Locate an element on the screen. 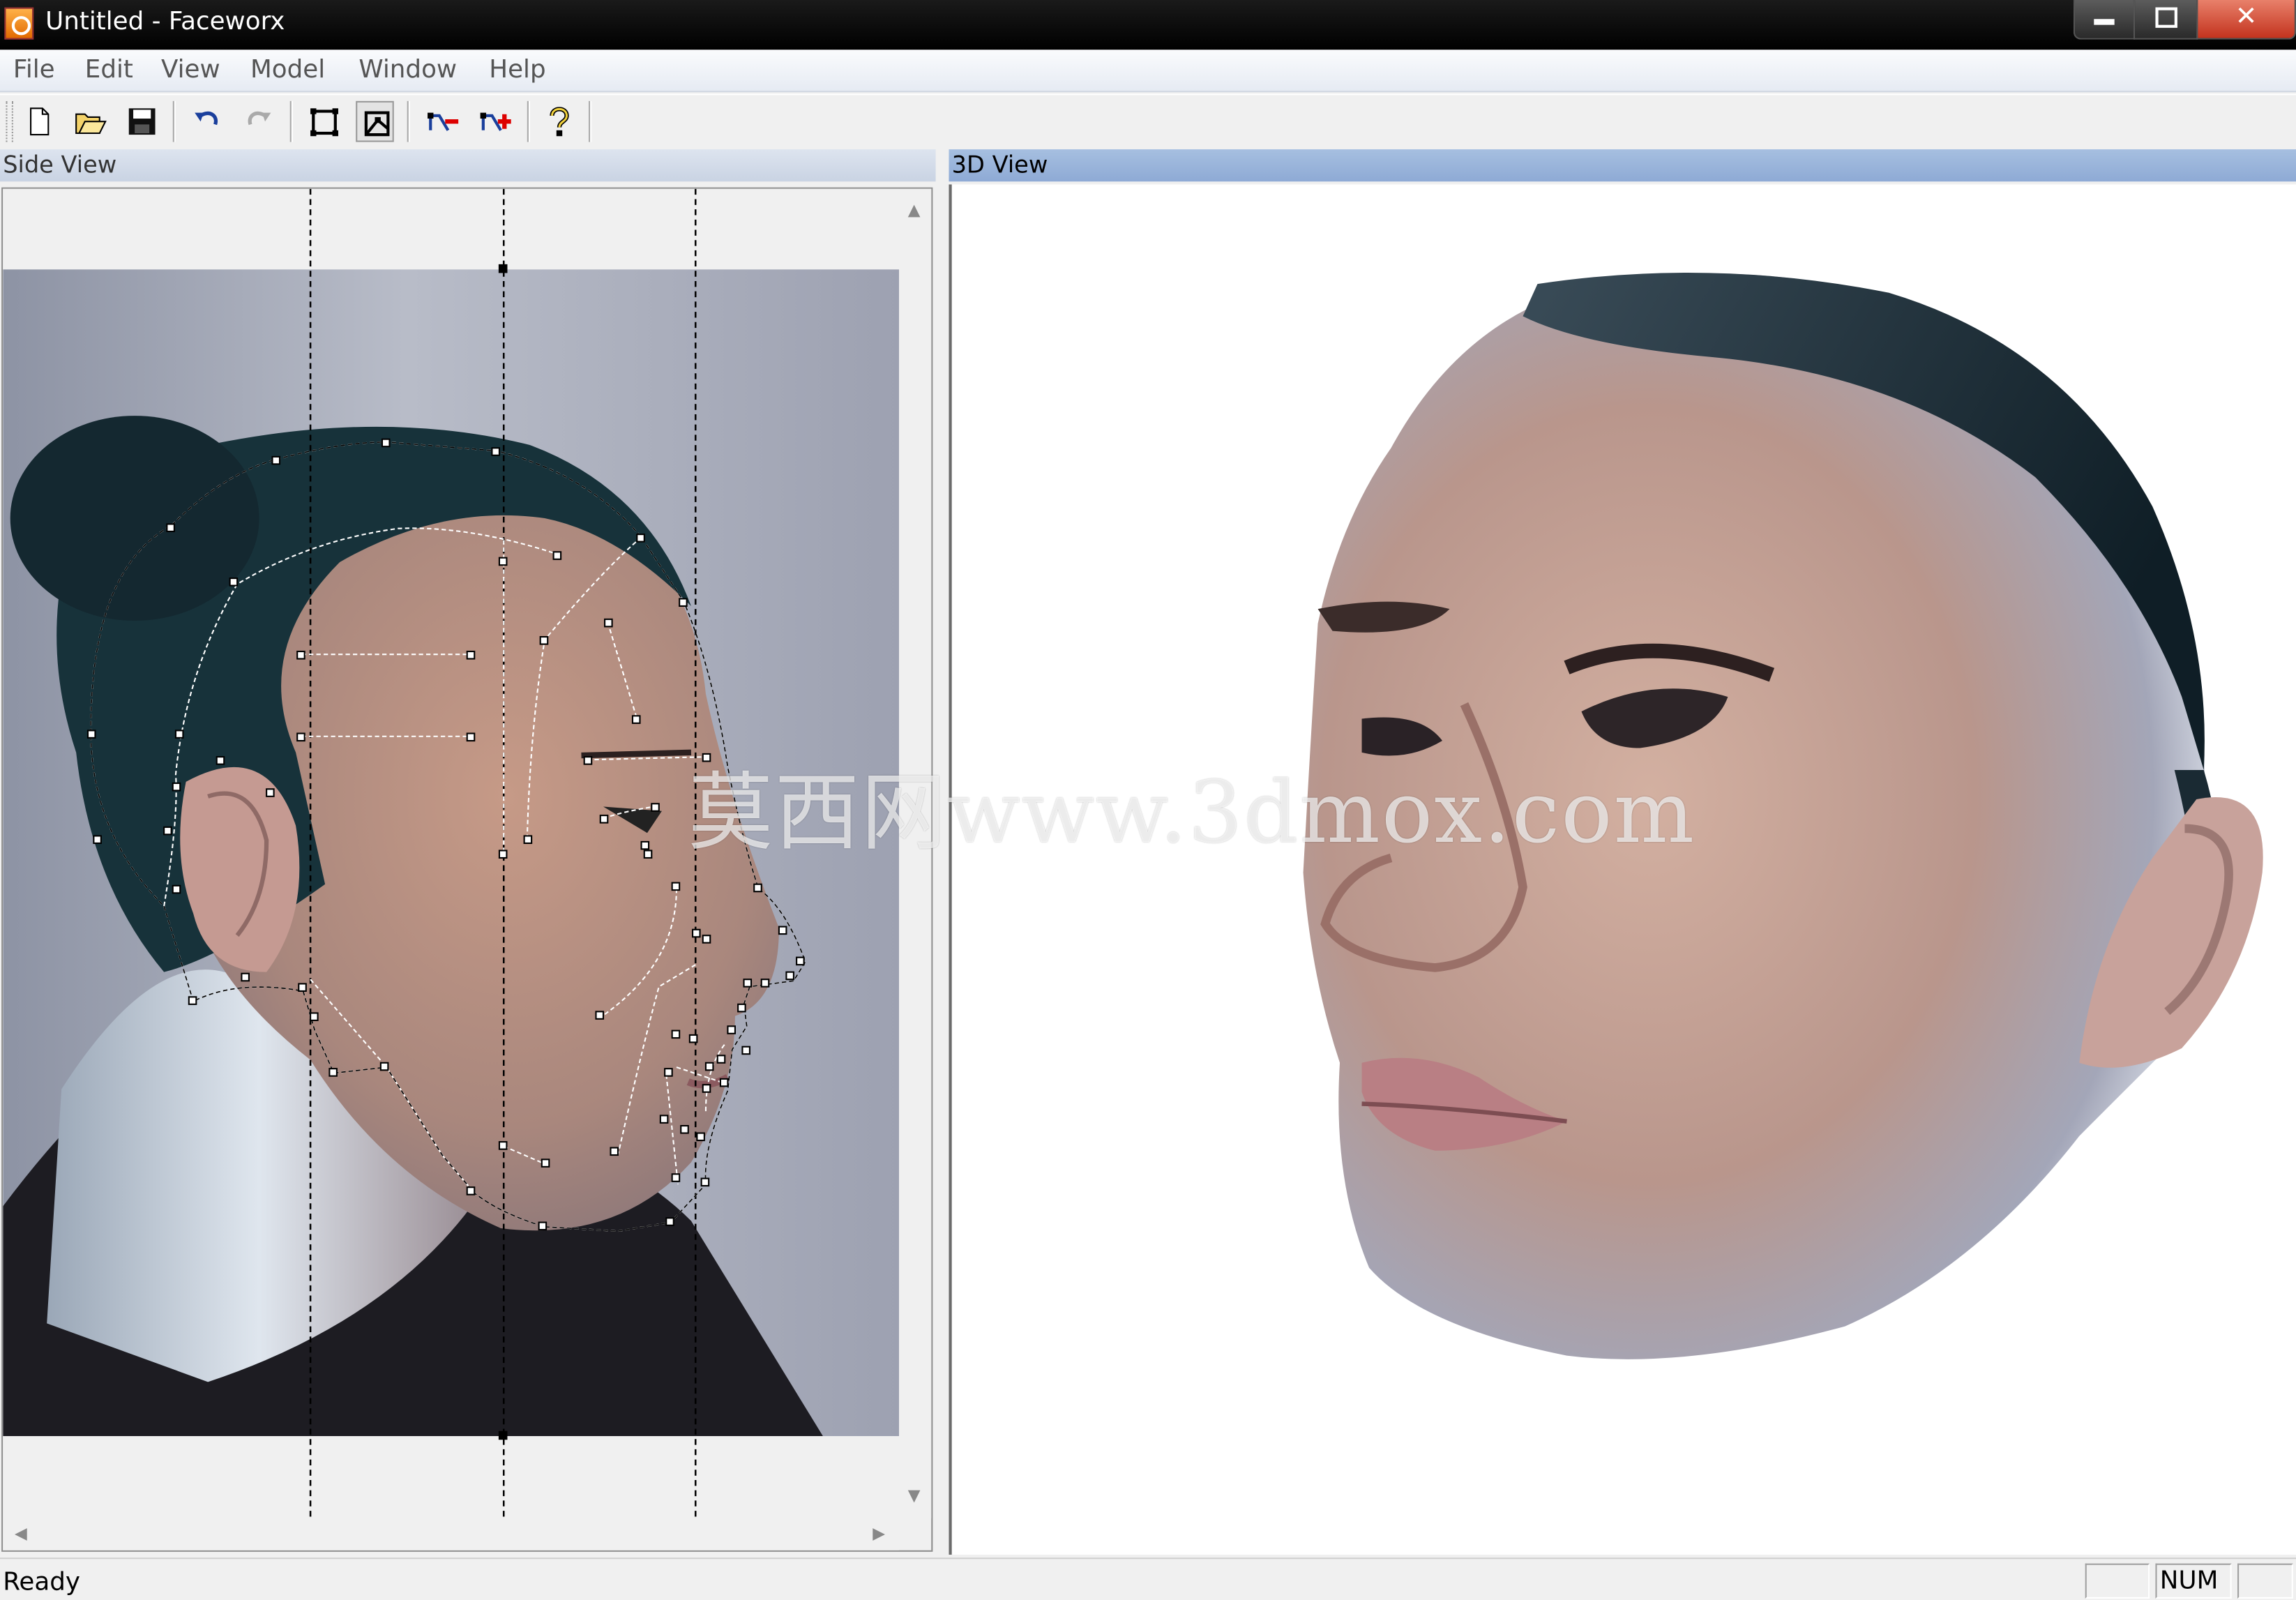 The height and width of the screenshot is (1600, 2296). menu-help: Help is located at coordinates (517, 70).